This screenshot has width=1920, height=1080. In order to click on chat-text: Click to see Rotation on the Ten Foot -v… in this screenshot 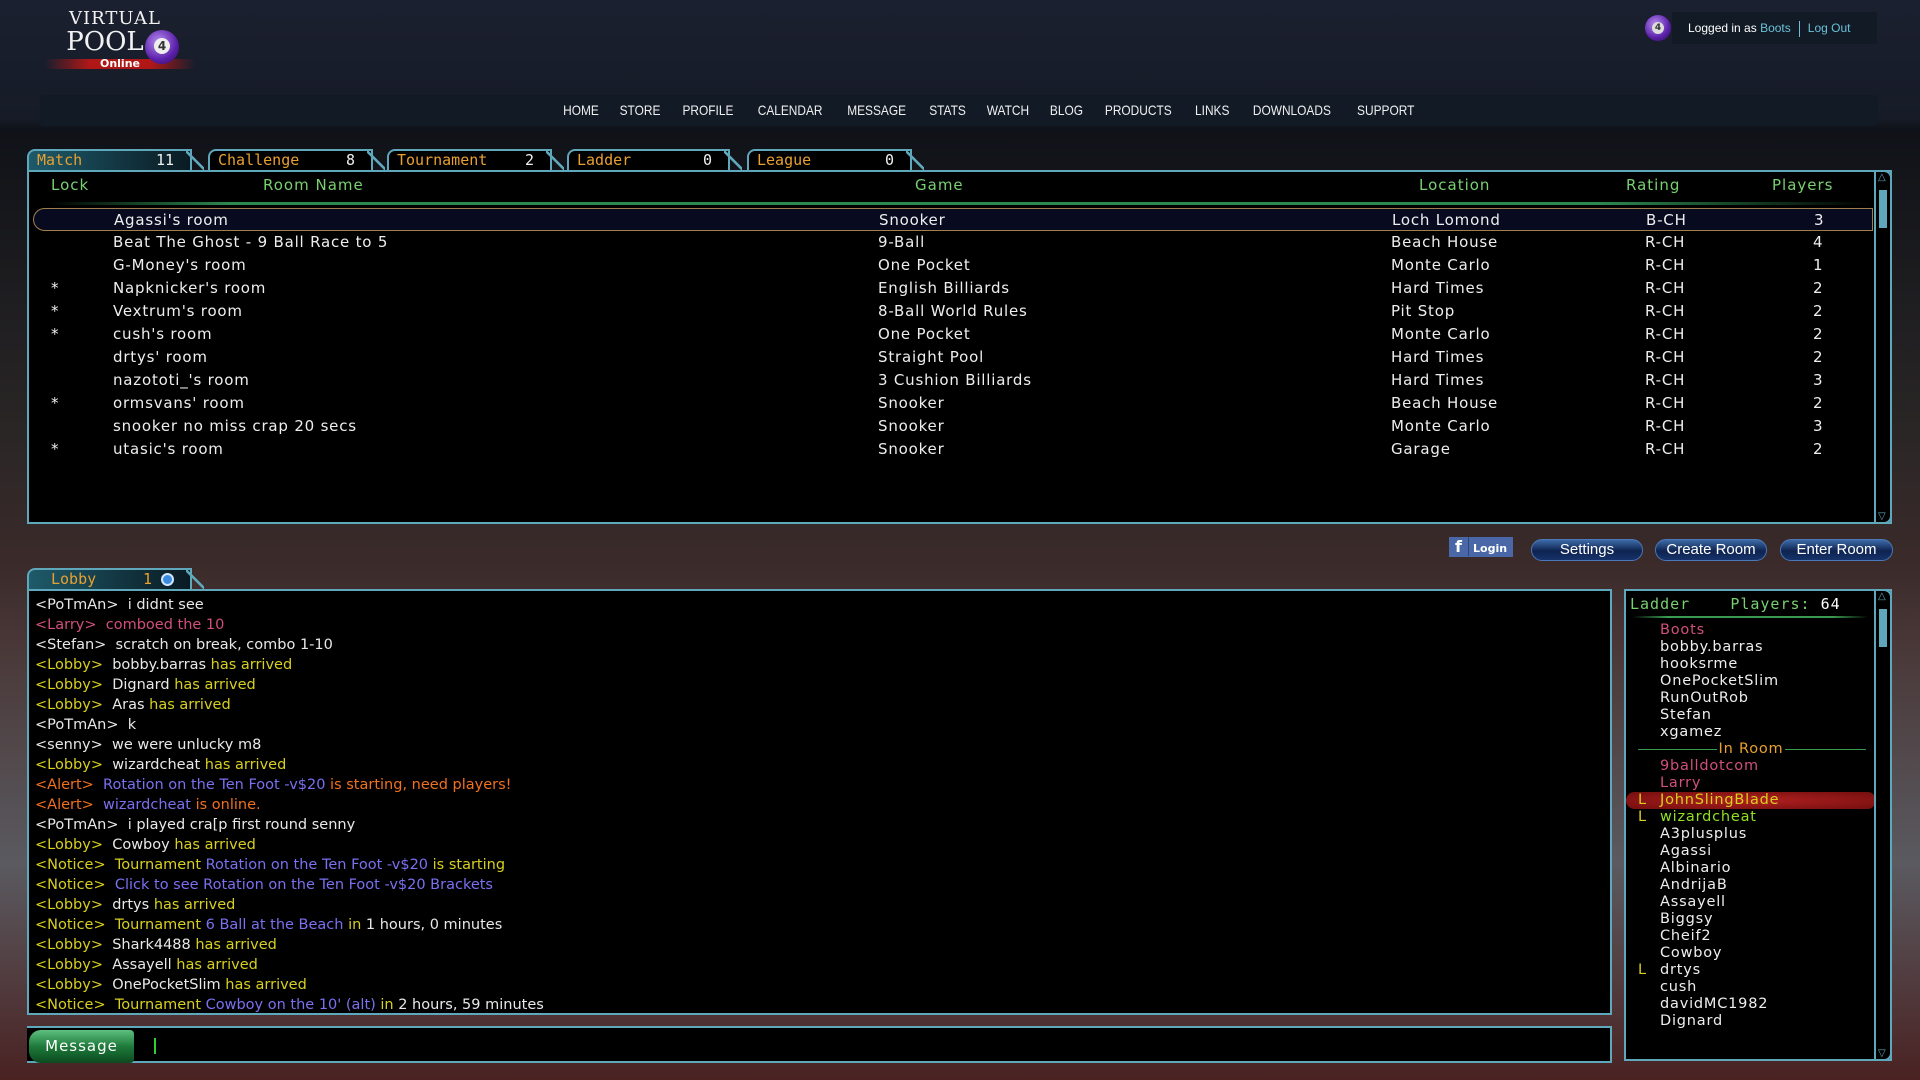, I will do `click(304, 885)`.